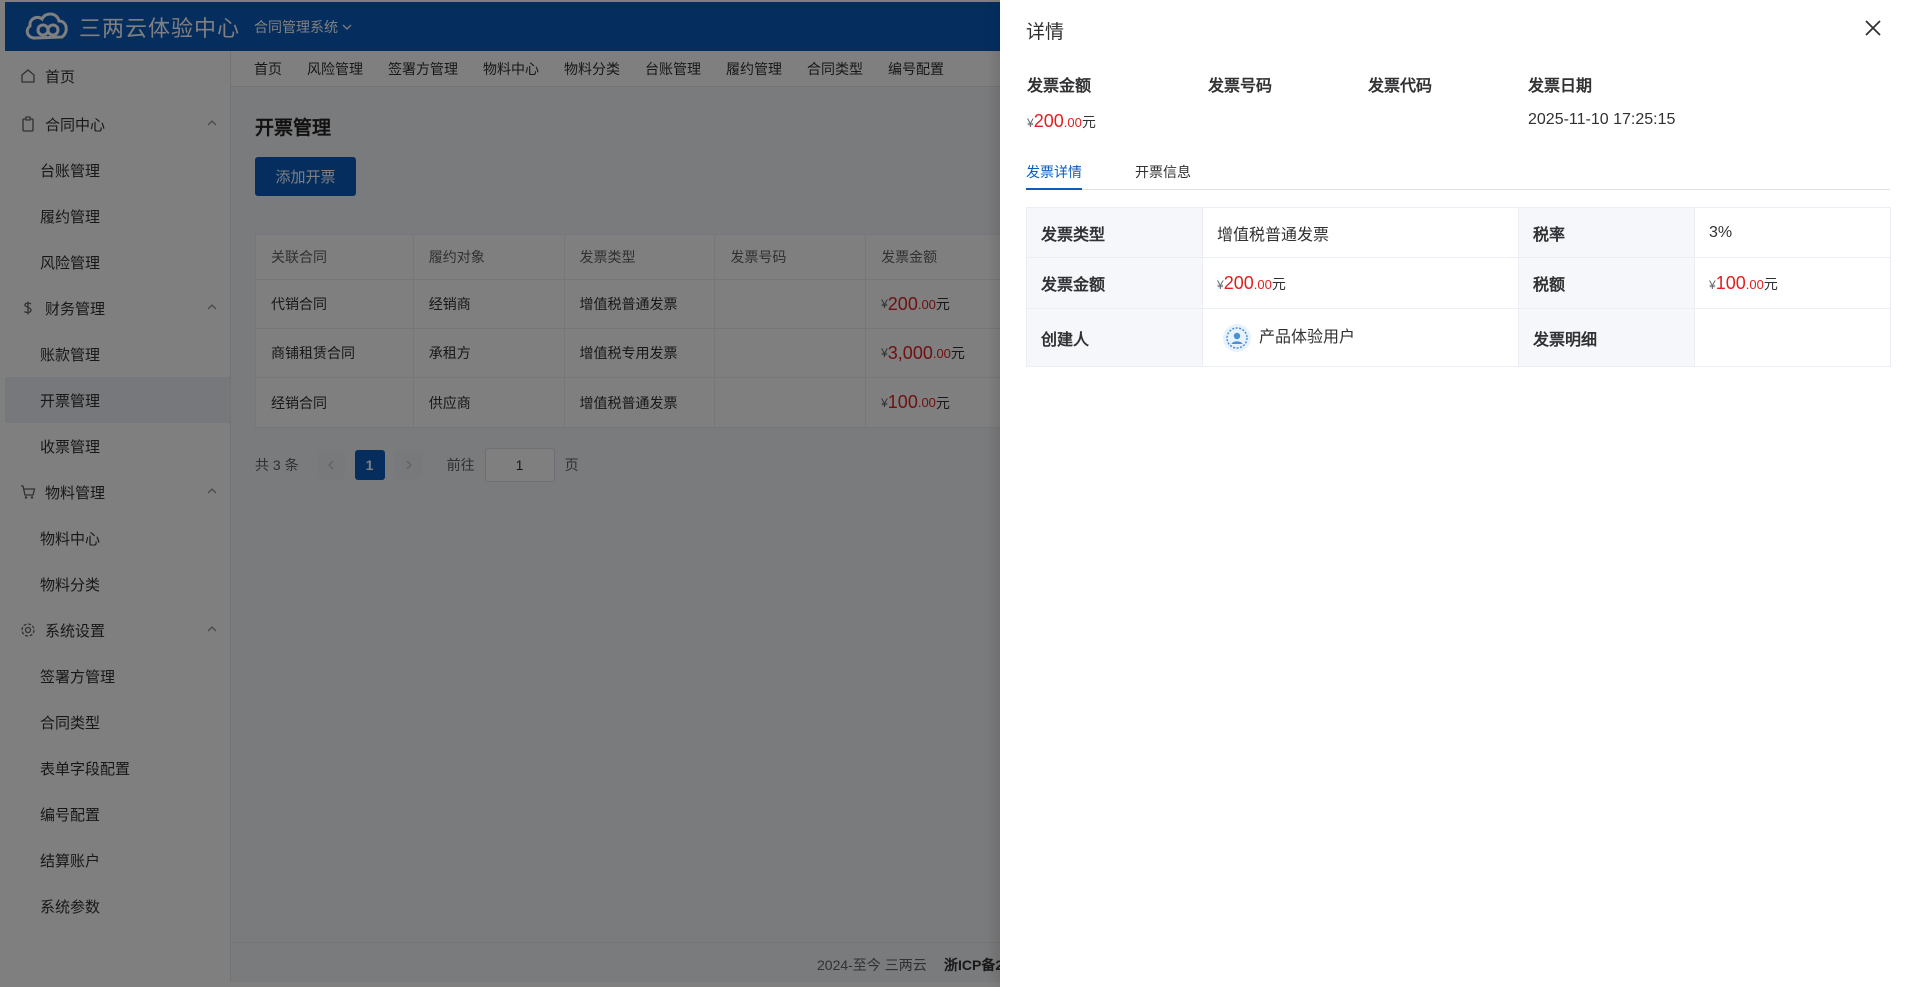 Image resolution: width=1919 pixels, height=987 pixels. I want to click on detail-value-tax-amount: ¥100.00元, so click(1792, 283).